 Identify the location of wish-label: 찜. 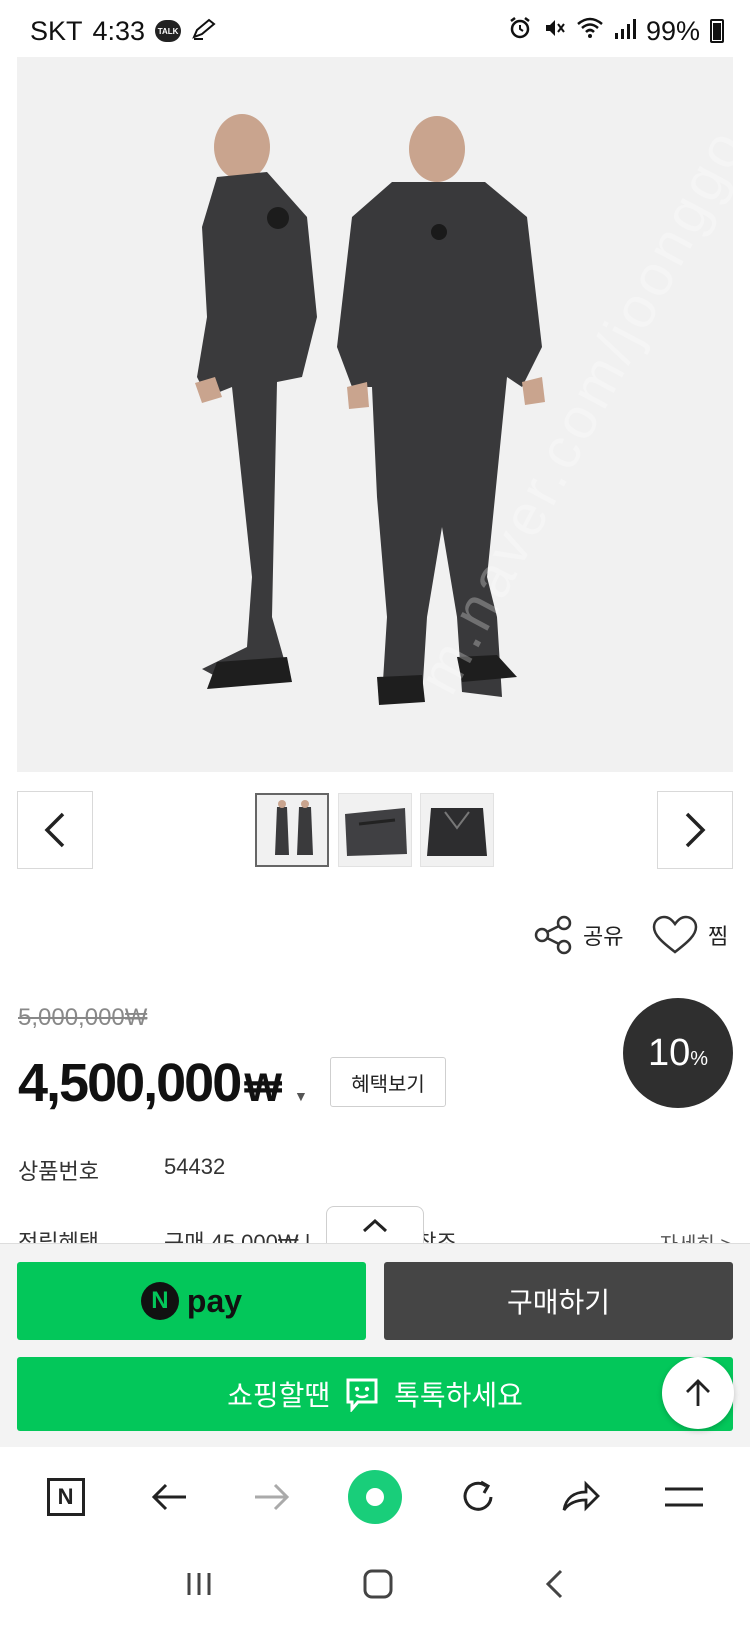
(718, 936).